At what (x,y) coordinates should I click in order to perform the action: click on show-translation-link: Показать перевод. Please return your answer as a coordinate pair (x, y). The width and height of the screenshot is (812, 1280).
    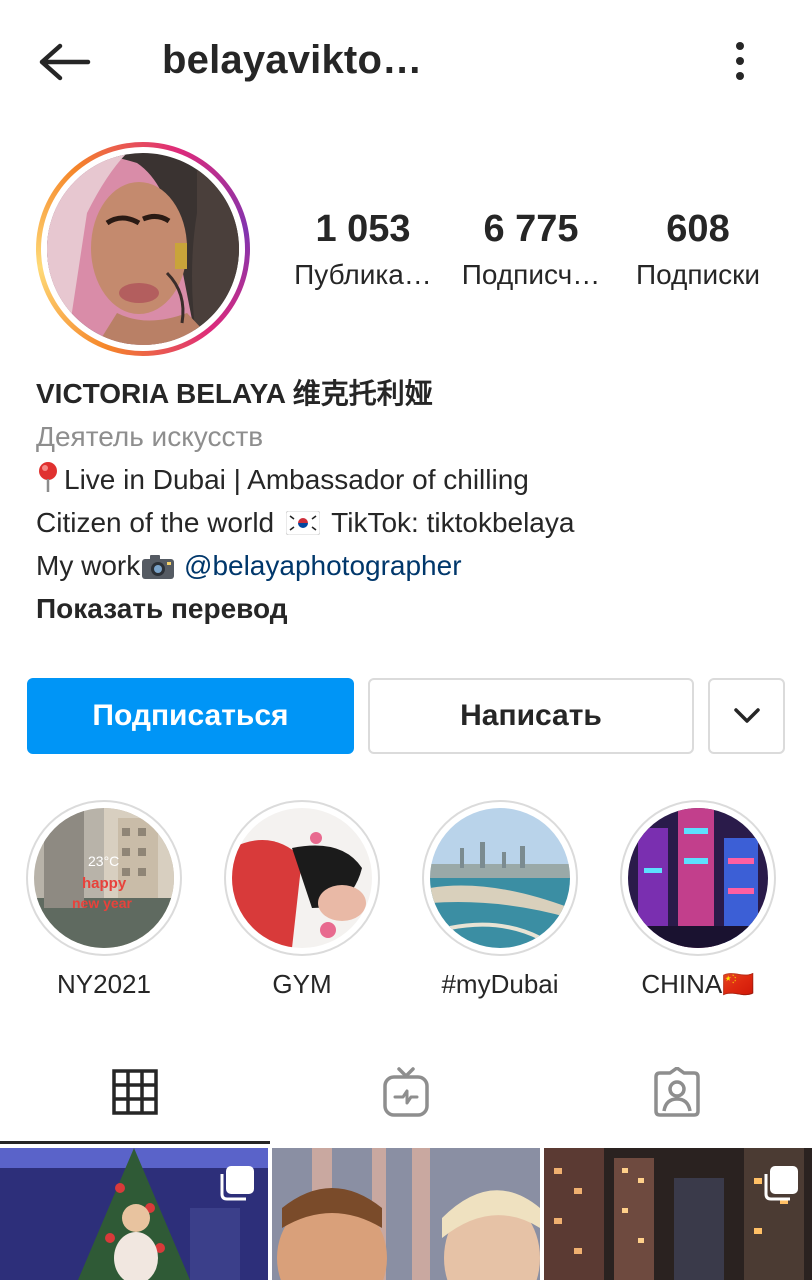
    Looking at the image, I should click on (416, 608).